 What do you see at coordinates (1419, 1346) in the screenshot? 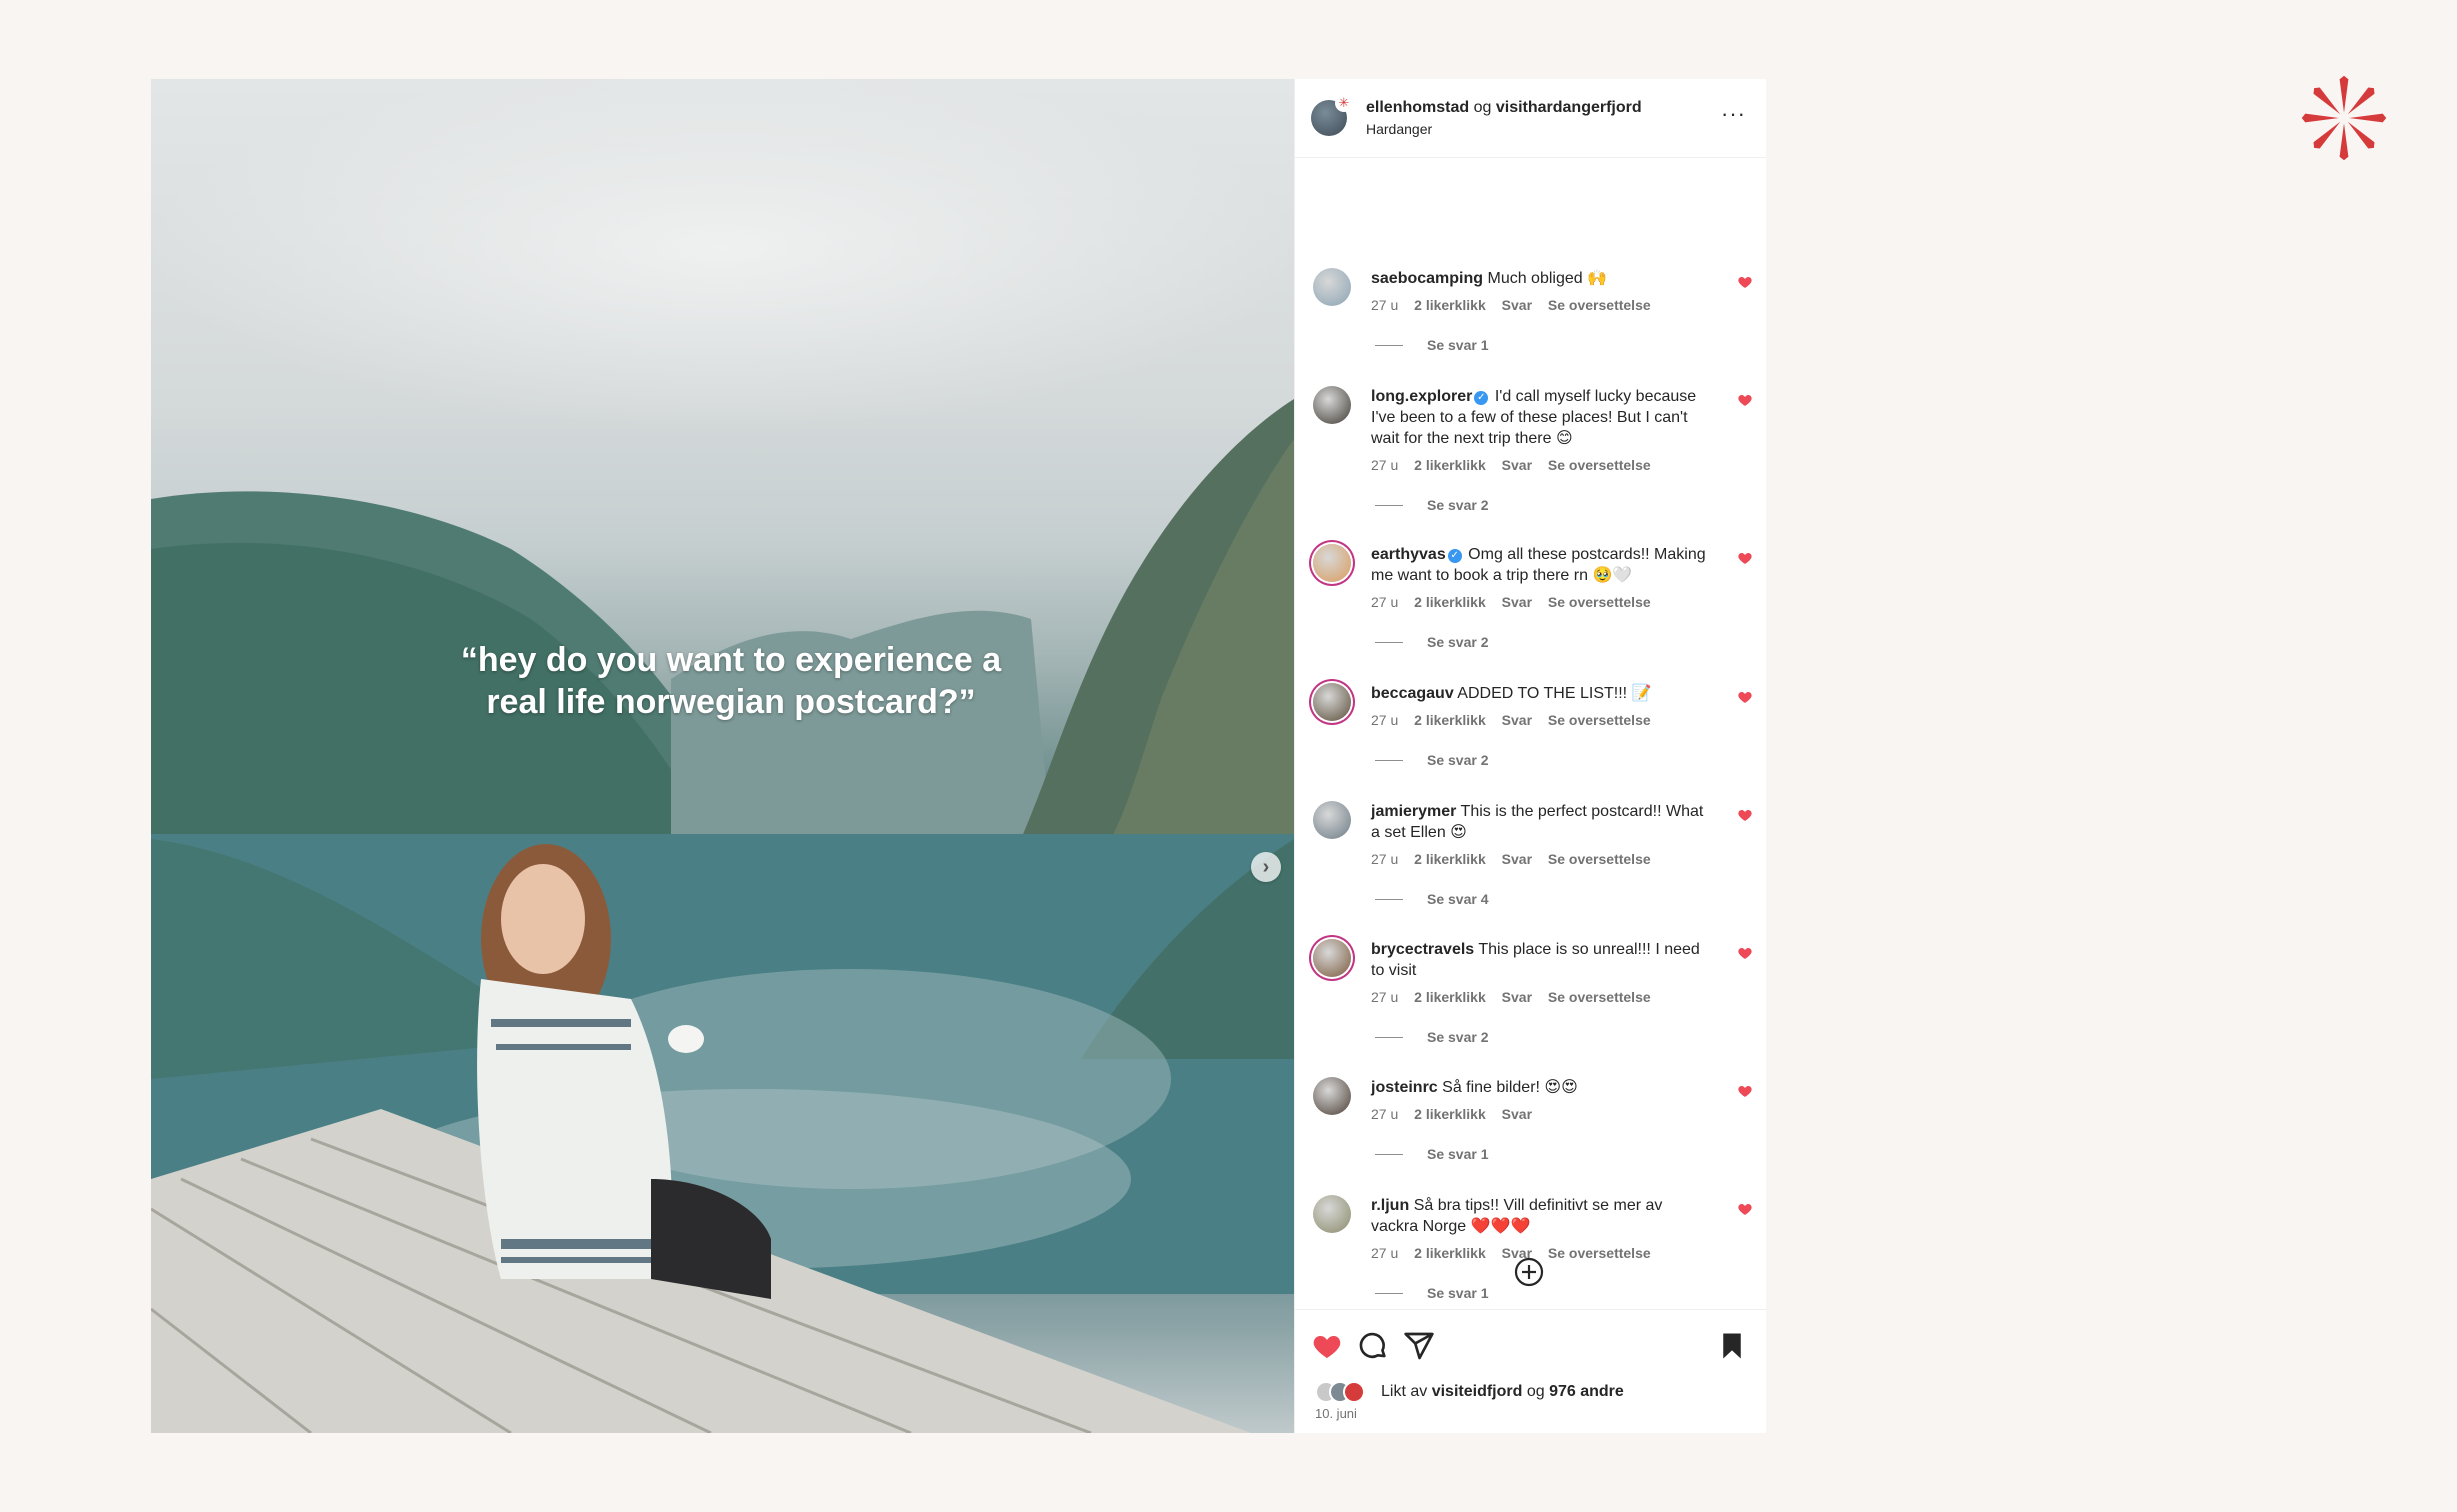
I see `share-icon` at bounding box center [1419, 1346].